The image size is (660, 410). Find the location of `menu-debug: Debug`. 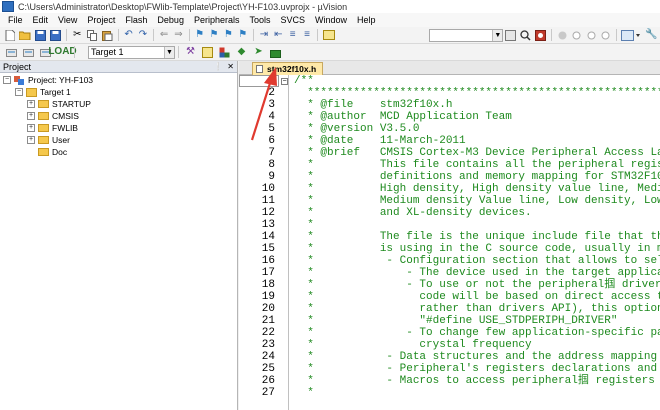

menu-debug: Debug is located at coordinates (170, 20).